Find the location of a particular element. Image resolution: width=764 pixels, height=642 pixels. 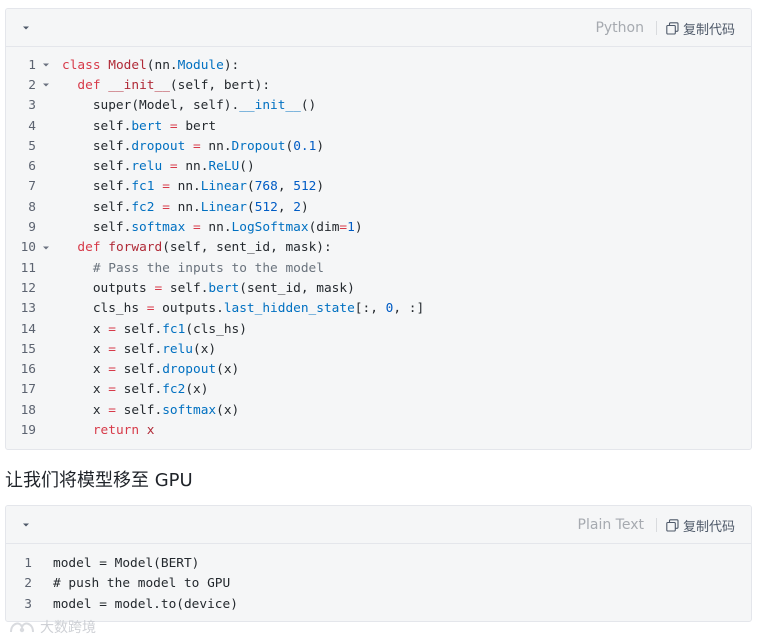

code-block-header: Plain Text 复制代码 is located at coordinates (378, 525).